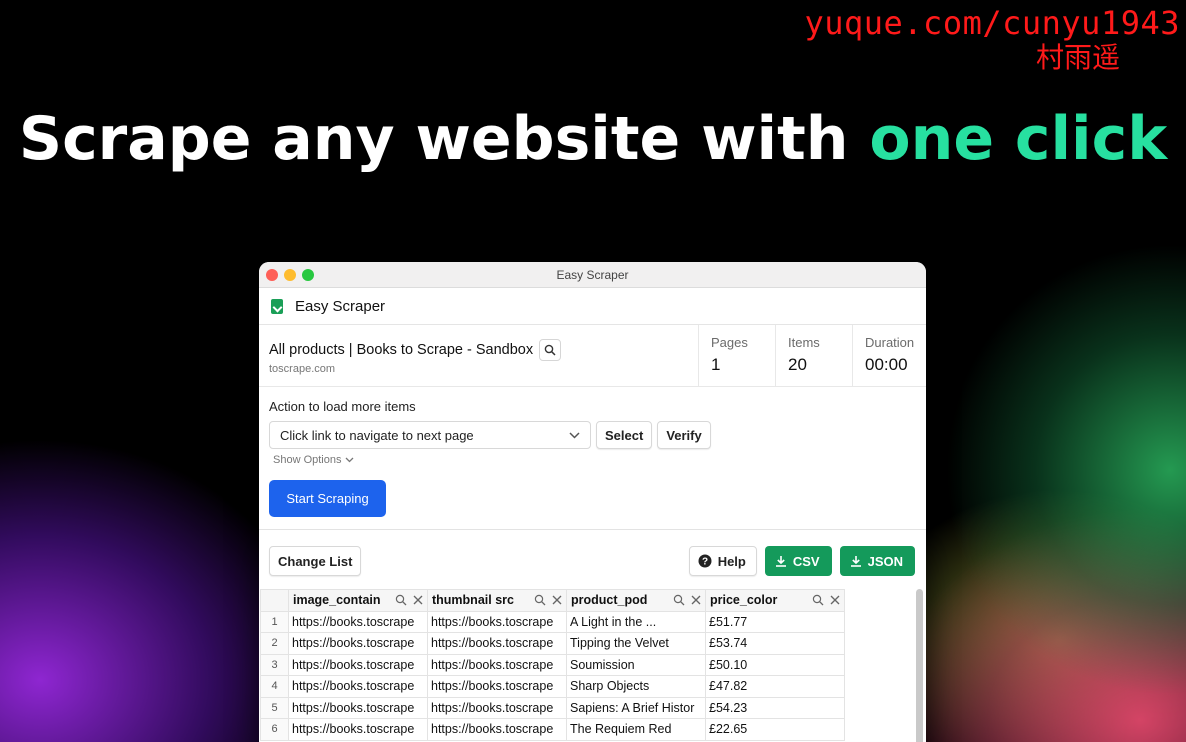 The width and height of the screenshot is (1186, 742). I want to click on column-name: price_color, so click(744, 600).